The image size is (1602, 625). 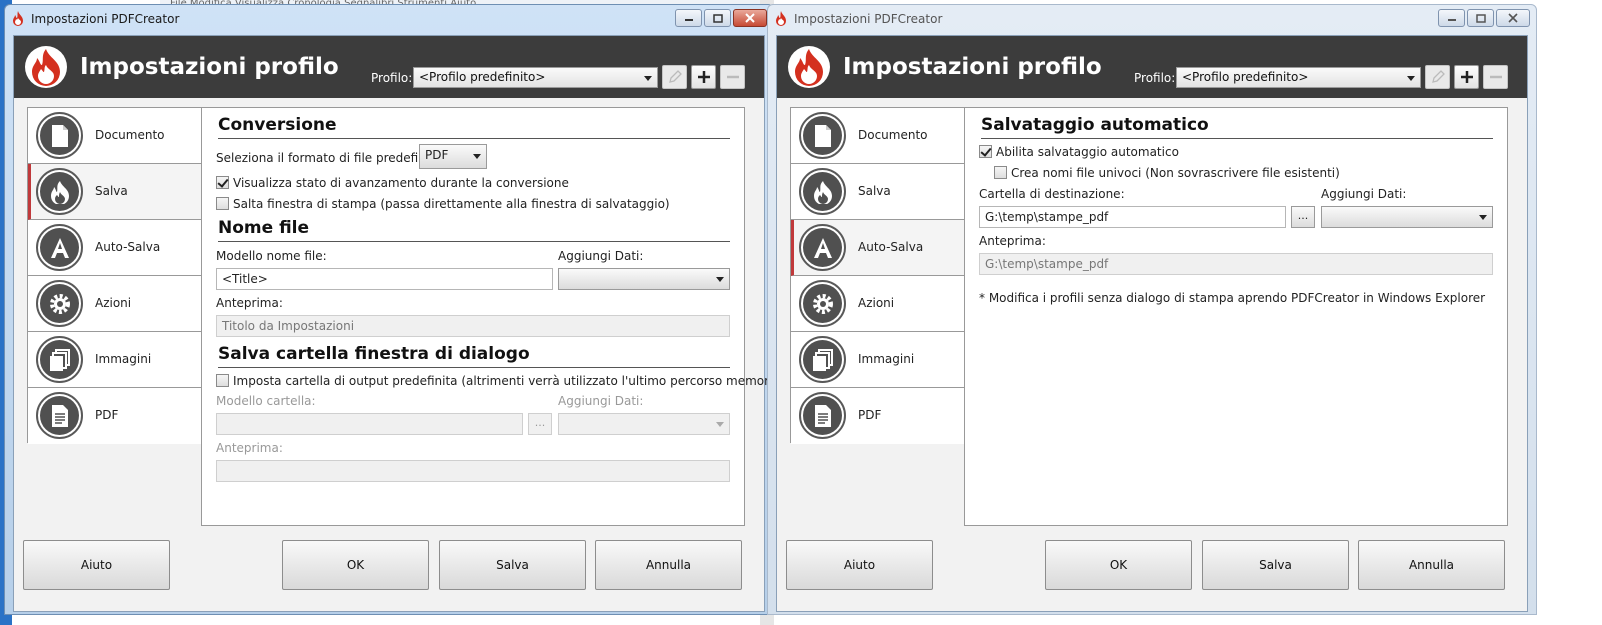 I want to click on folder-template-input, so click(x=369, y=424).